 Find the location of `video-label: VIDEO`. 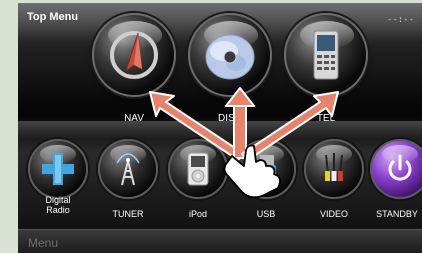

video-label: VIDEO is located at coordinates (333, 214).